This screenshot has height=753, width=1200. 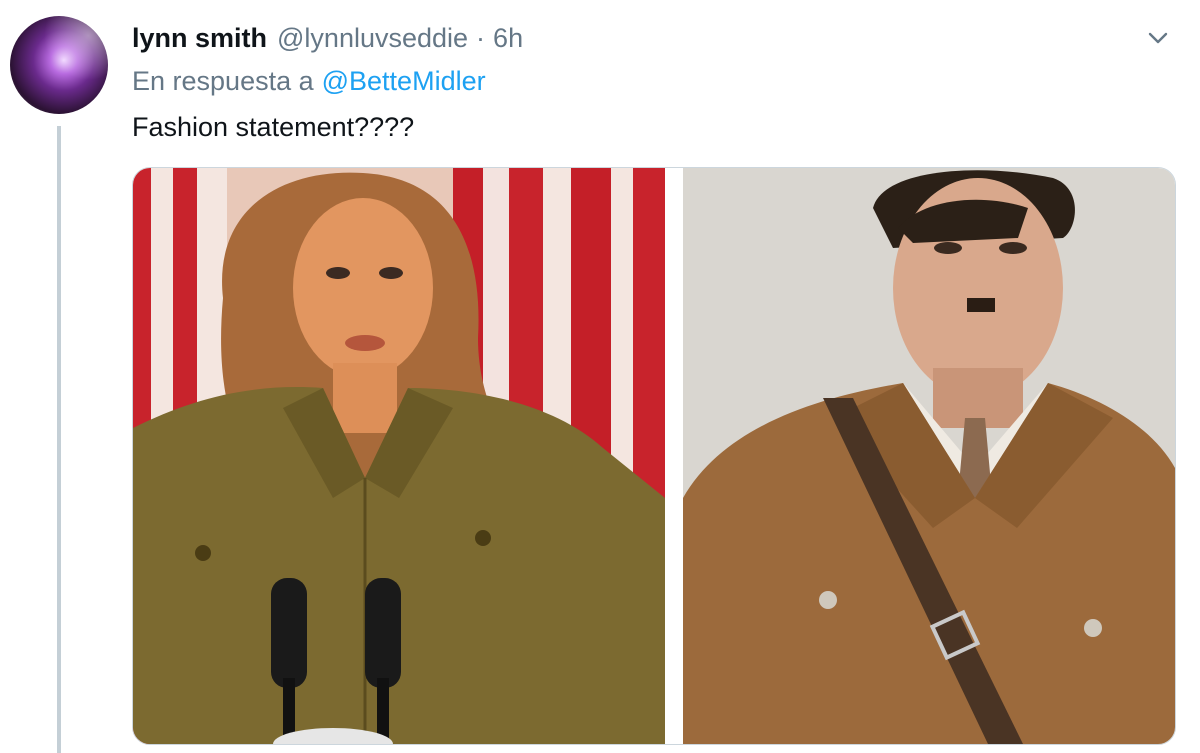 I want to click on media-divider, so click(x=674, y=456).